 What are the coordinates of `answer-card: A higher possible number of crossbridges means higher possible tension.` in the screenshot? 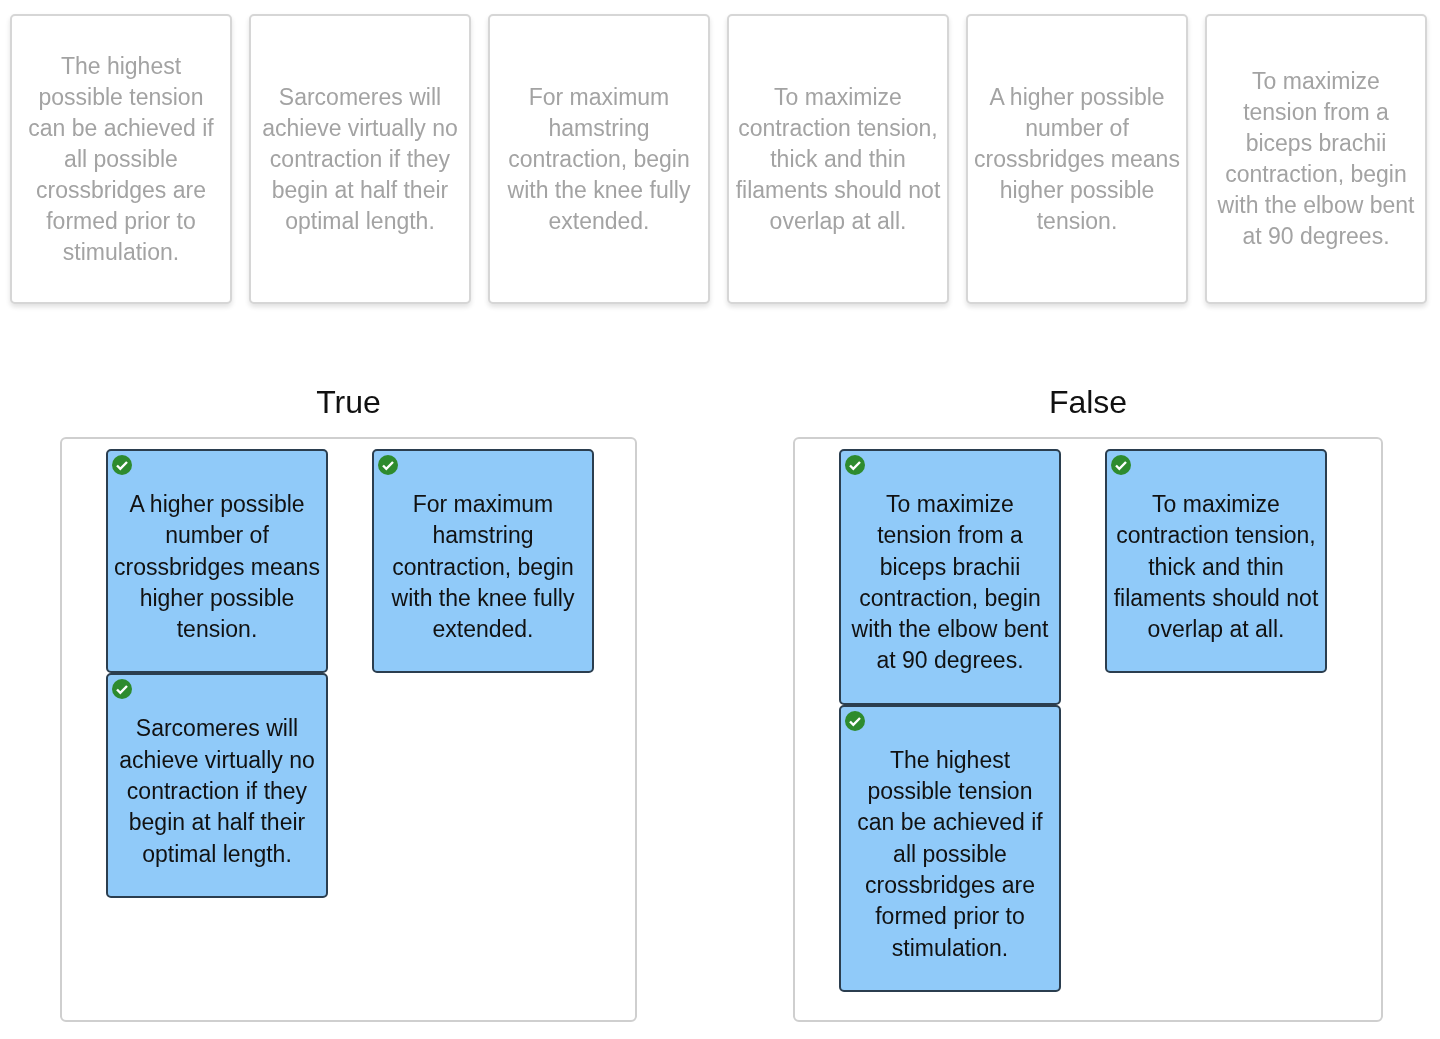 It's located at (217, 561).